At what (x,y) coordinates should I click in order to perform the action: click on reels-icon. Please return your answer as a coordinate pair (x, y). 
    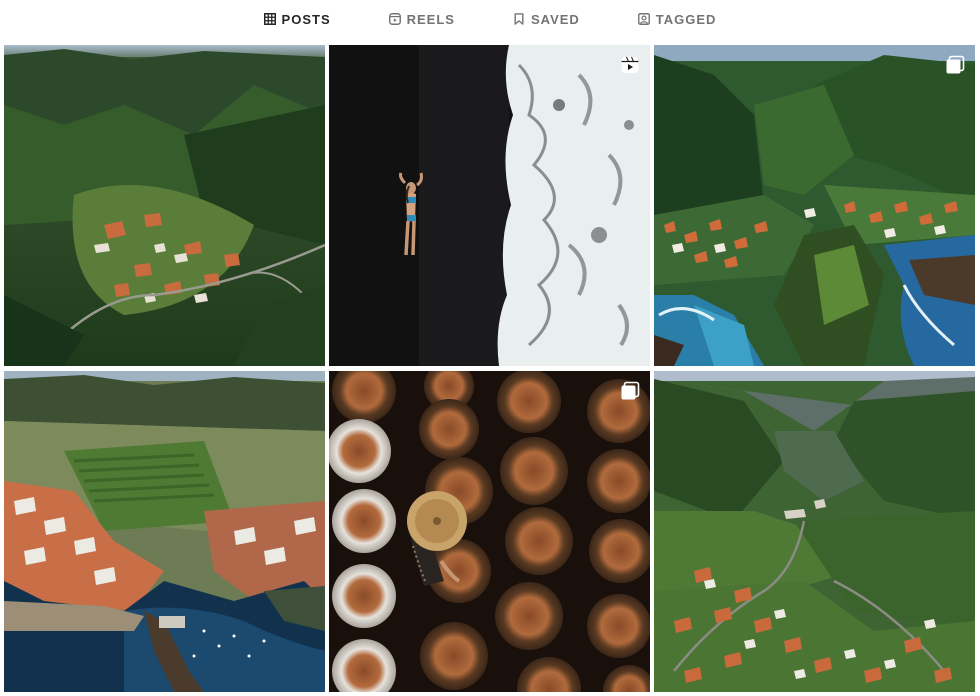
    Looking at the image, I should click on (394, 19).